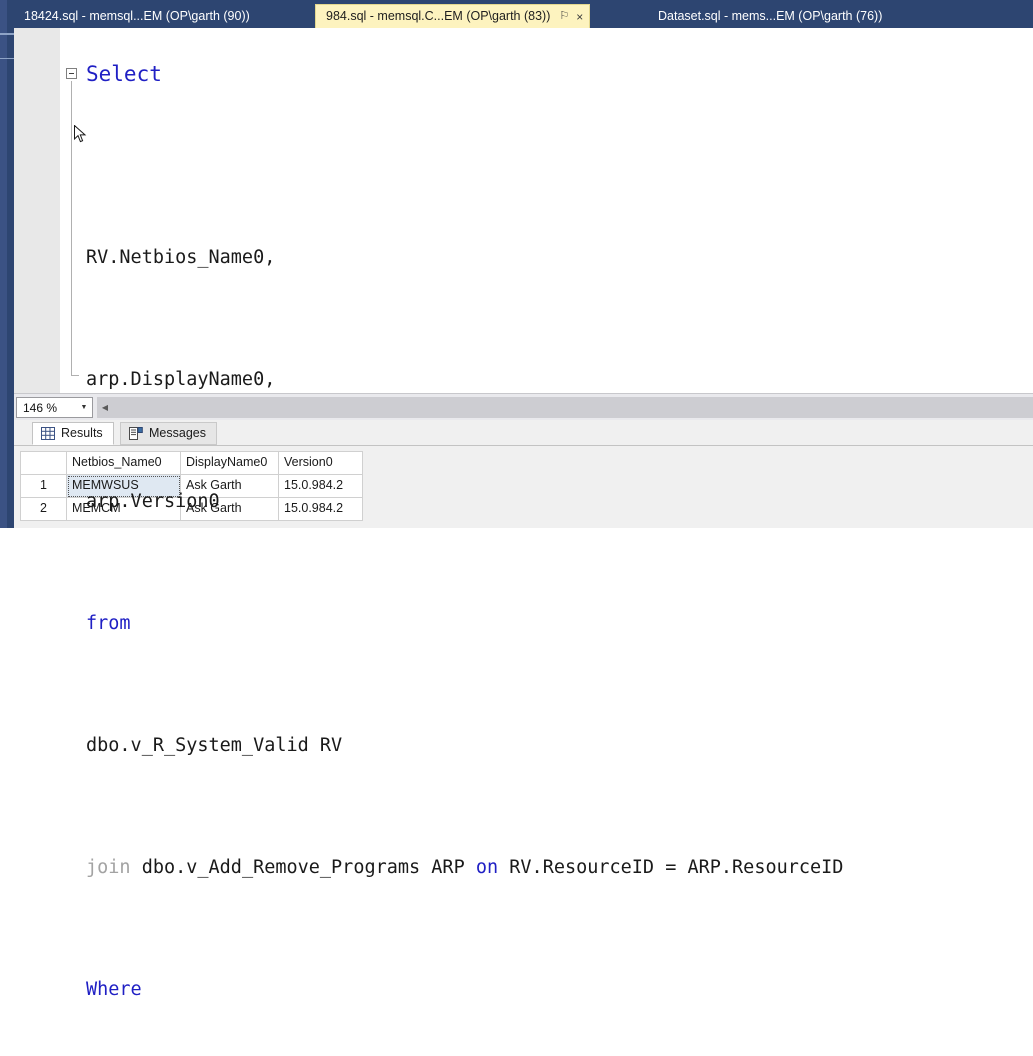  I want to click on grid-corner-header, so click(44, 463).